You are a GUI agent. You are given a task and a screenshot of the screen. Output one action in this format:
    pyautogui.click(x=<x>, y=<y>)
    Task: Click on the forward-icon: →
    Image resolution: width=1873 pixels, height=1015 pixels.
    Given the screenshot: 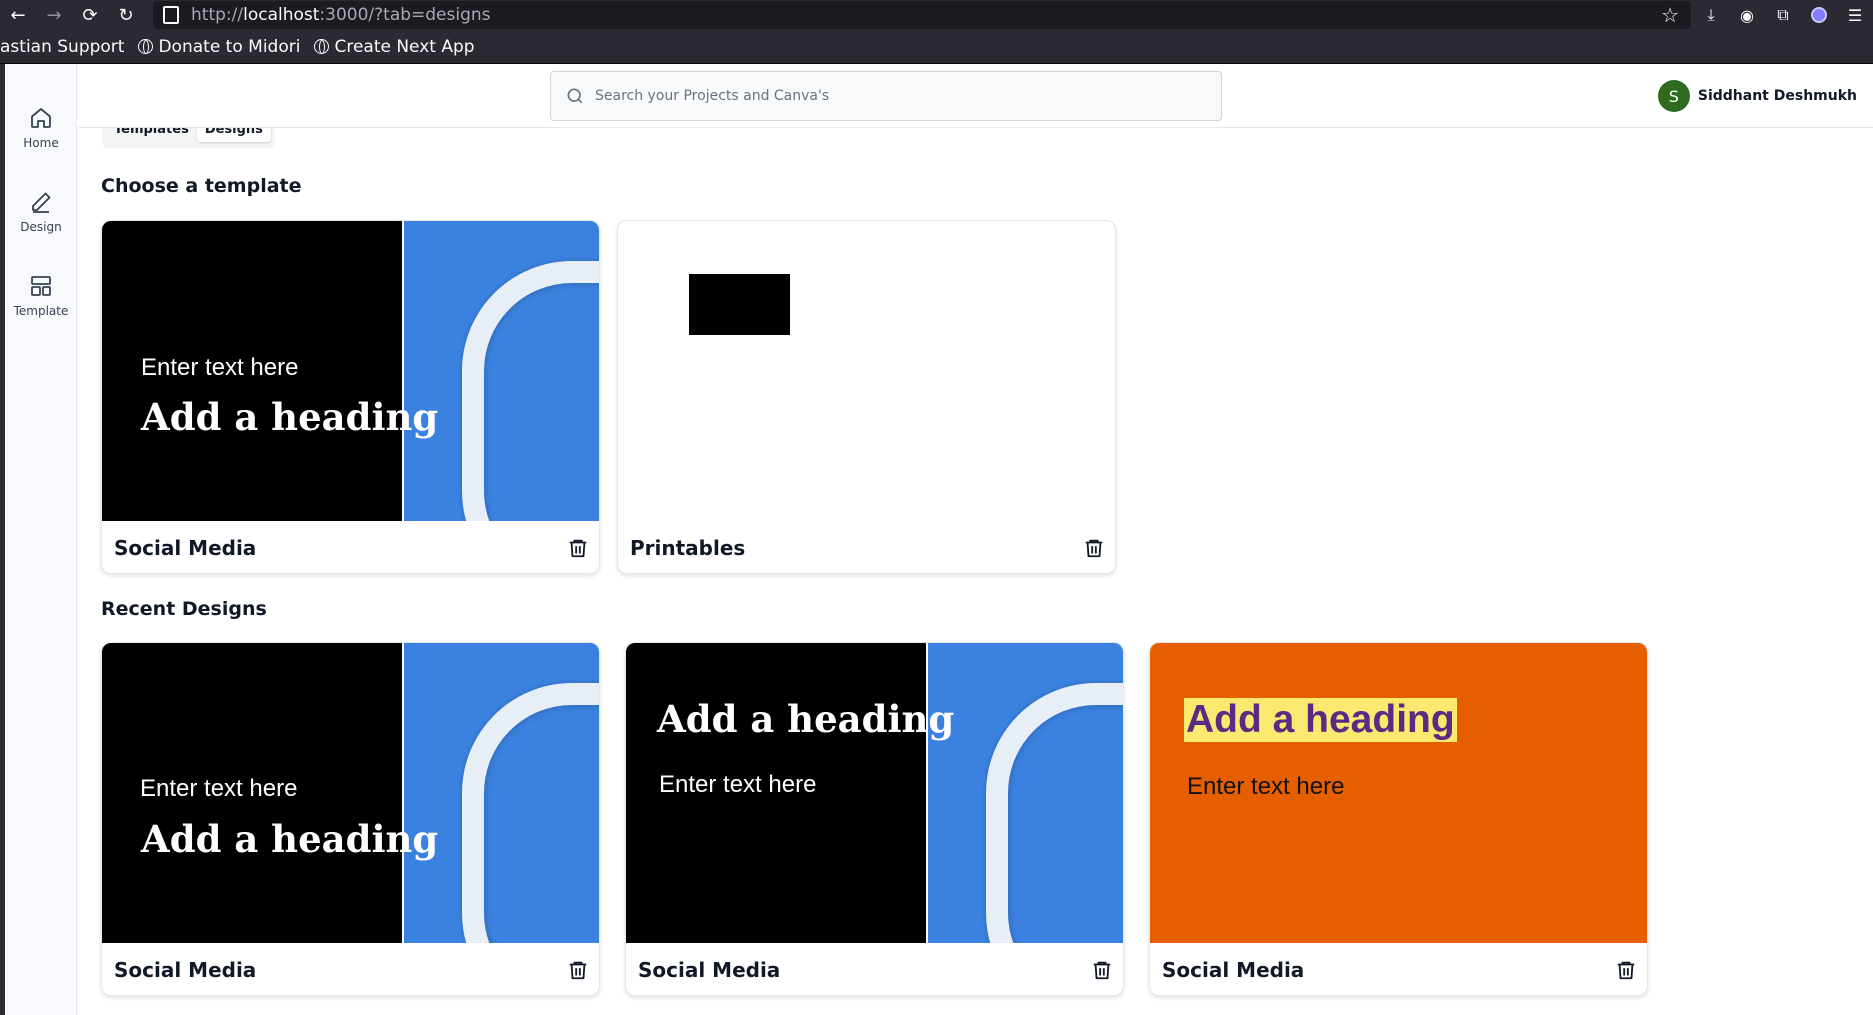 What is the action you would take?
    pyautogui.click(x=54, y=15)
    